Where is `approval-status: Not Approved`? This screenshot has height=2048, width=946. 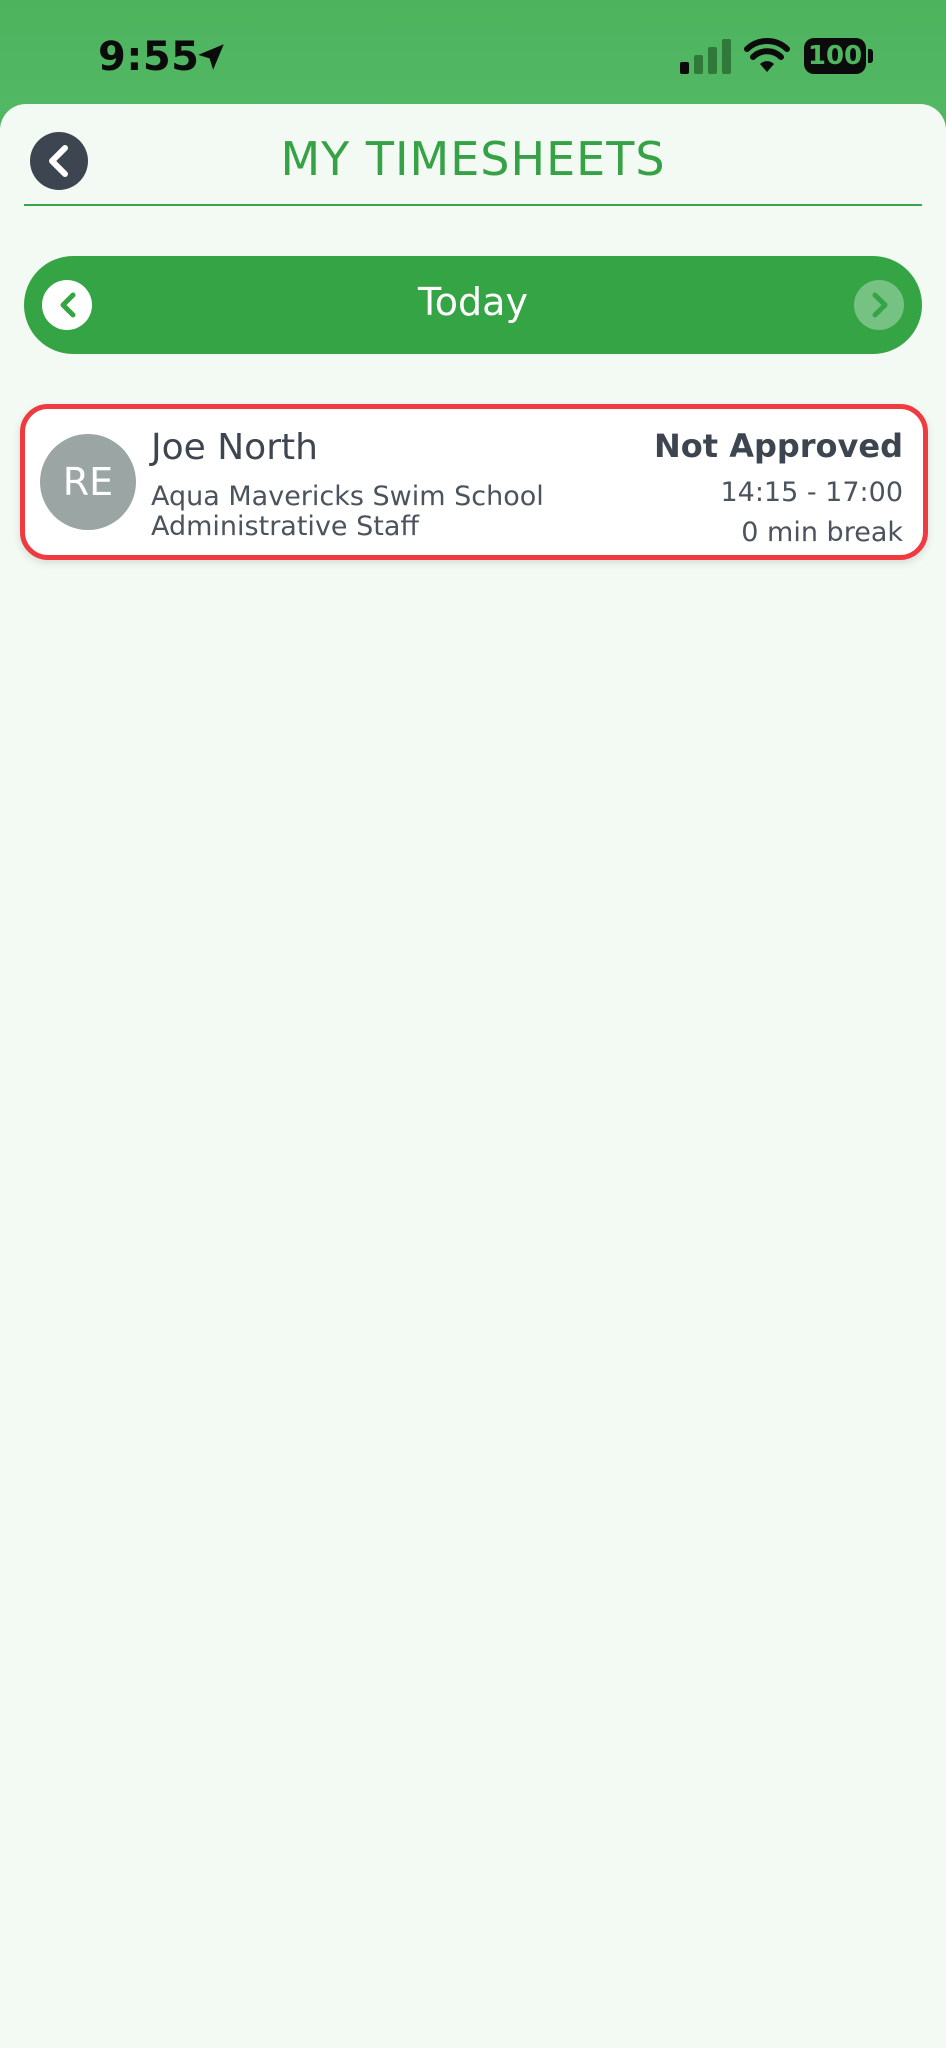
approval-status: Not Approved is located at coordinates (778, 446).